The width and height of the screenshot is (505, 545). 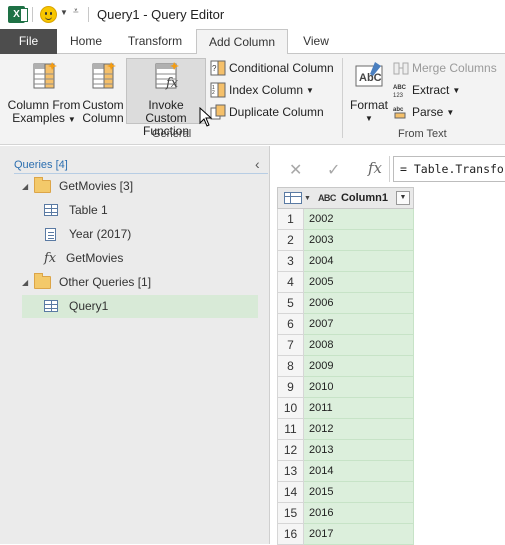 I want to click on list-icon, so click(x=50, y=234).